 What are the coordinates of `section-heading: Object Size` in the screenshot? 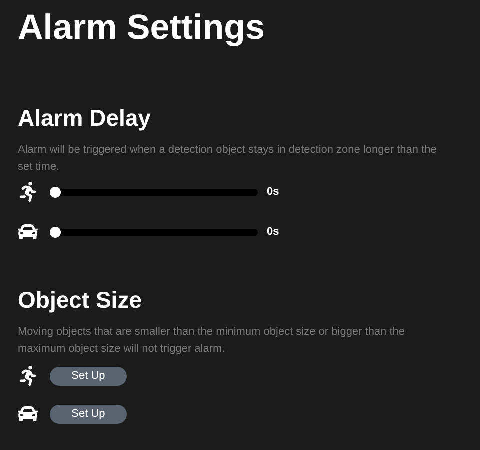 It's located at (80, 300).